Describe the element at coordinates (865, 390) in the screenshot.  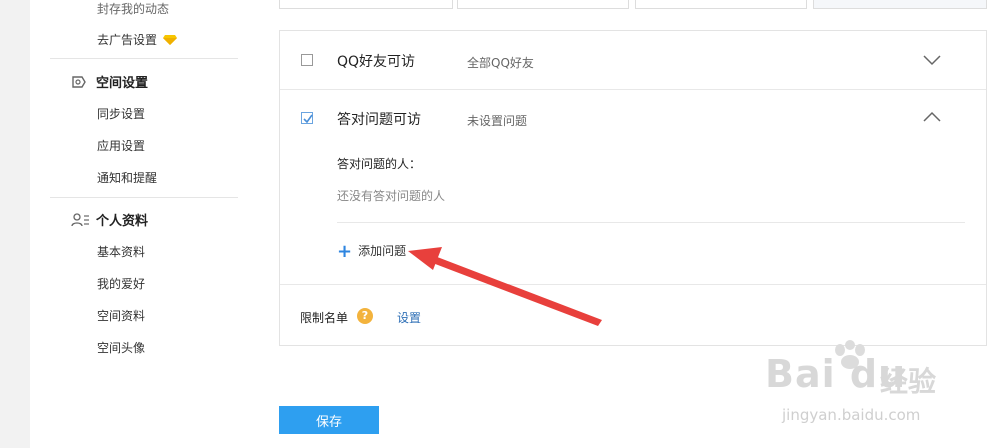
I see `baidu-watermark: Bai du 经验 jingyan.baidu.com` at that location.